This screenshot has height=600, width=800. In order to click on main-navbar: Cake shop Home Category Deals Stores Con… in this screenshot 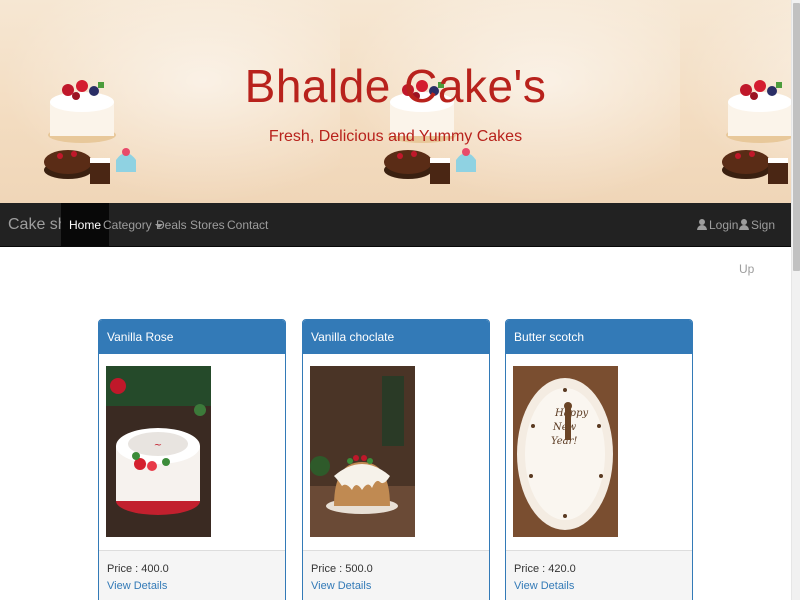, I will do `click(395, 239)`.